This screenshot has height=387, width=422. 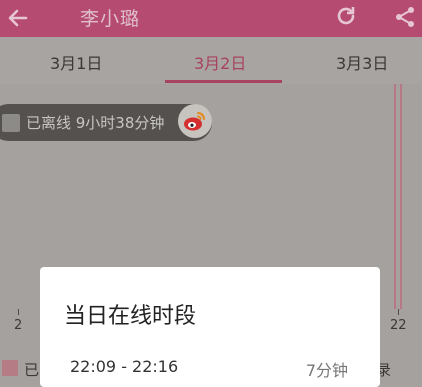 I want to click on status-checkbox, so click(x=11, y=123).